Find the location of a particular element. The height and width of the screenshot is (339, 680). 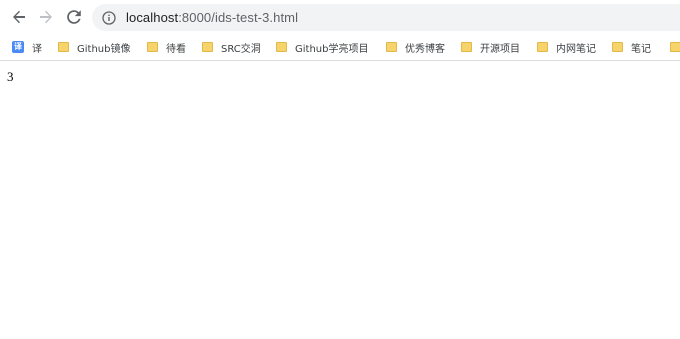

bookmark-translate: 译 译 is located at coordinates (27, 47).